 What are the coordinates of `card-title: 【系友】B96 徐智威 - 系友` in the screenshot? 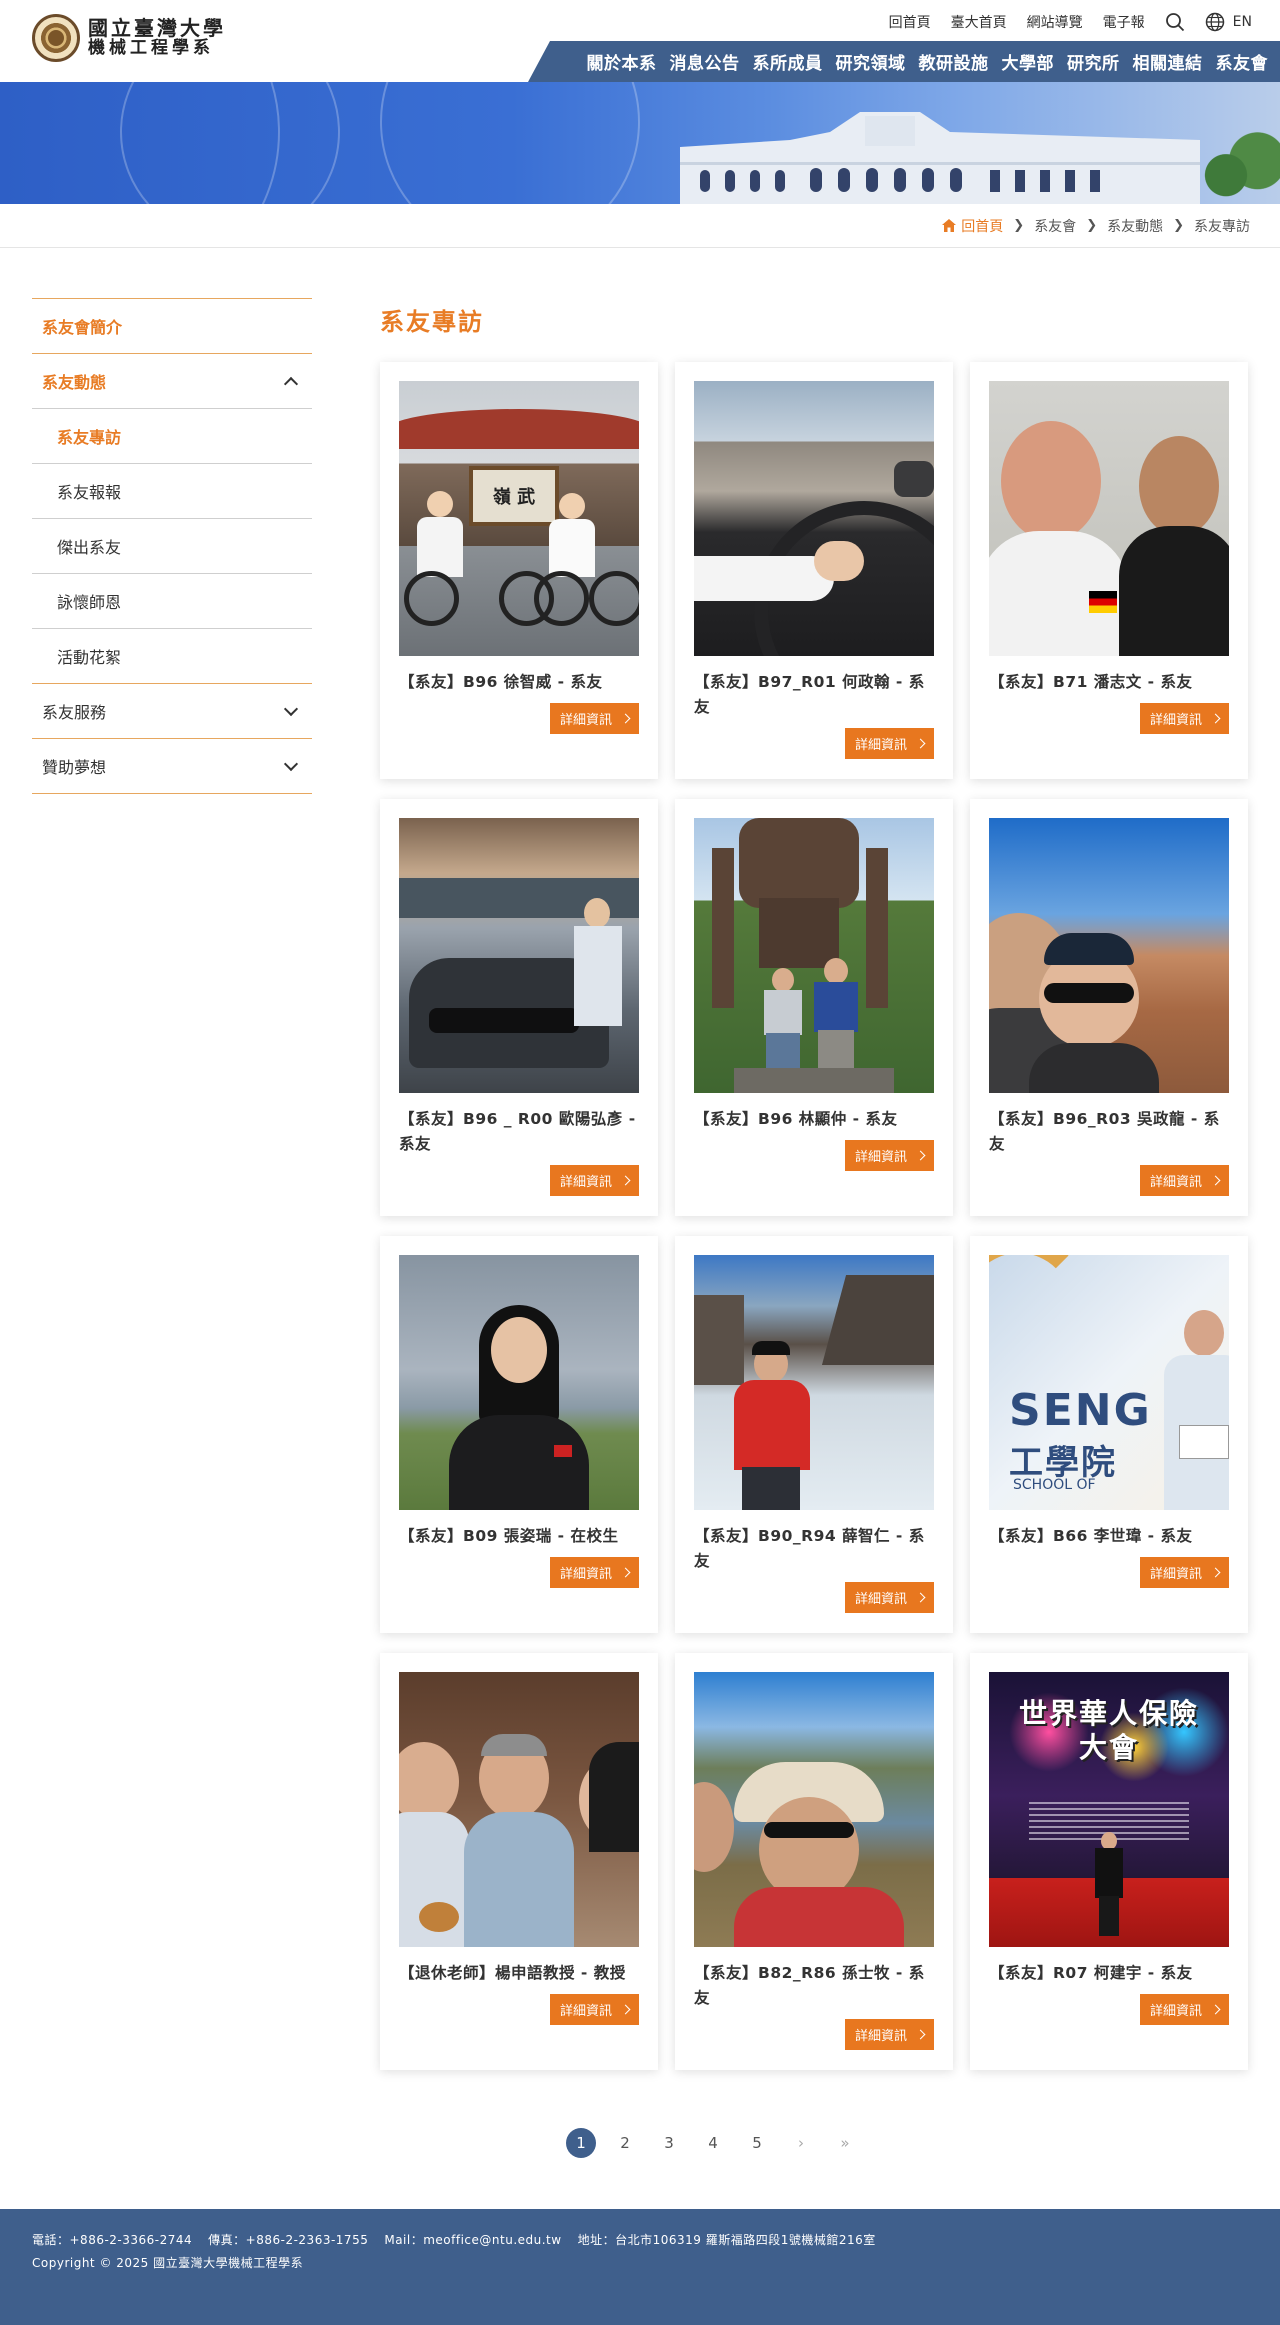 It's located at (519, 682).